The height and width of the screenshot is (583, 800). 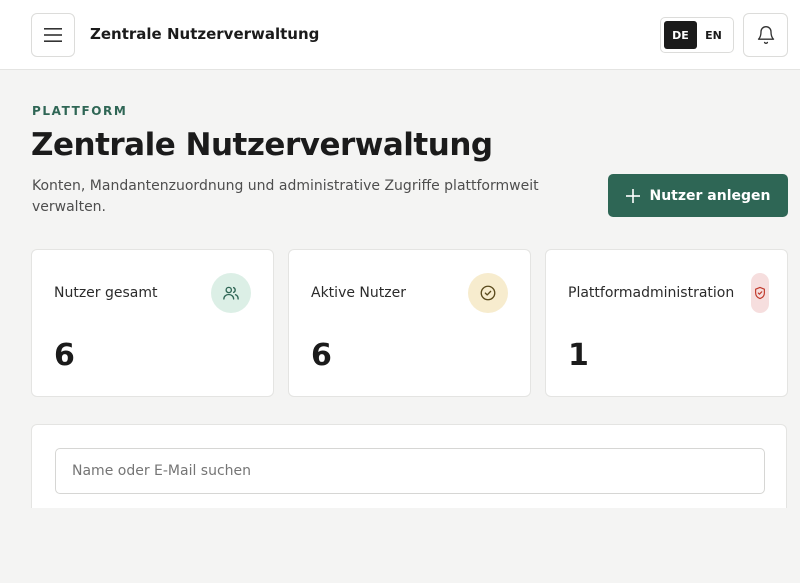 What do you see at coordinates (710, 195) in the screenshot?
I see `add-user-button-label: Nutzer anlegen` at bounding box center [710, 195].